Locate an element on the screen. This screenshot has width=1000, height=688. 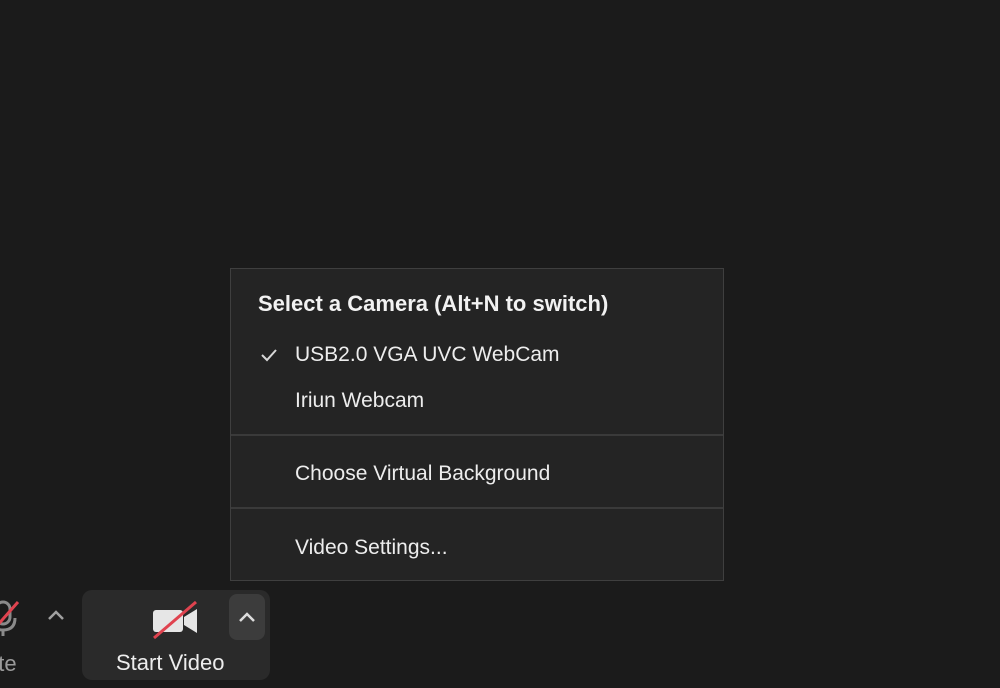
menu-item-label: Choose Virtual Background is located at coordinates (423, 473).